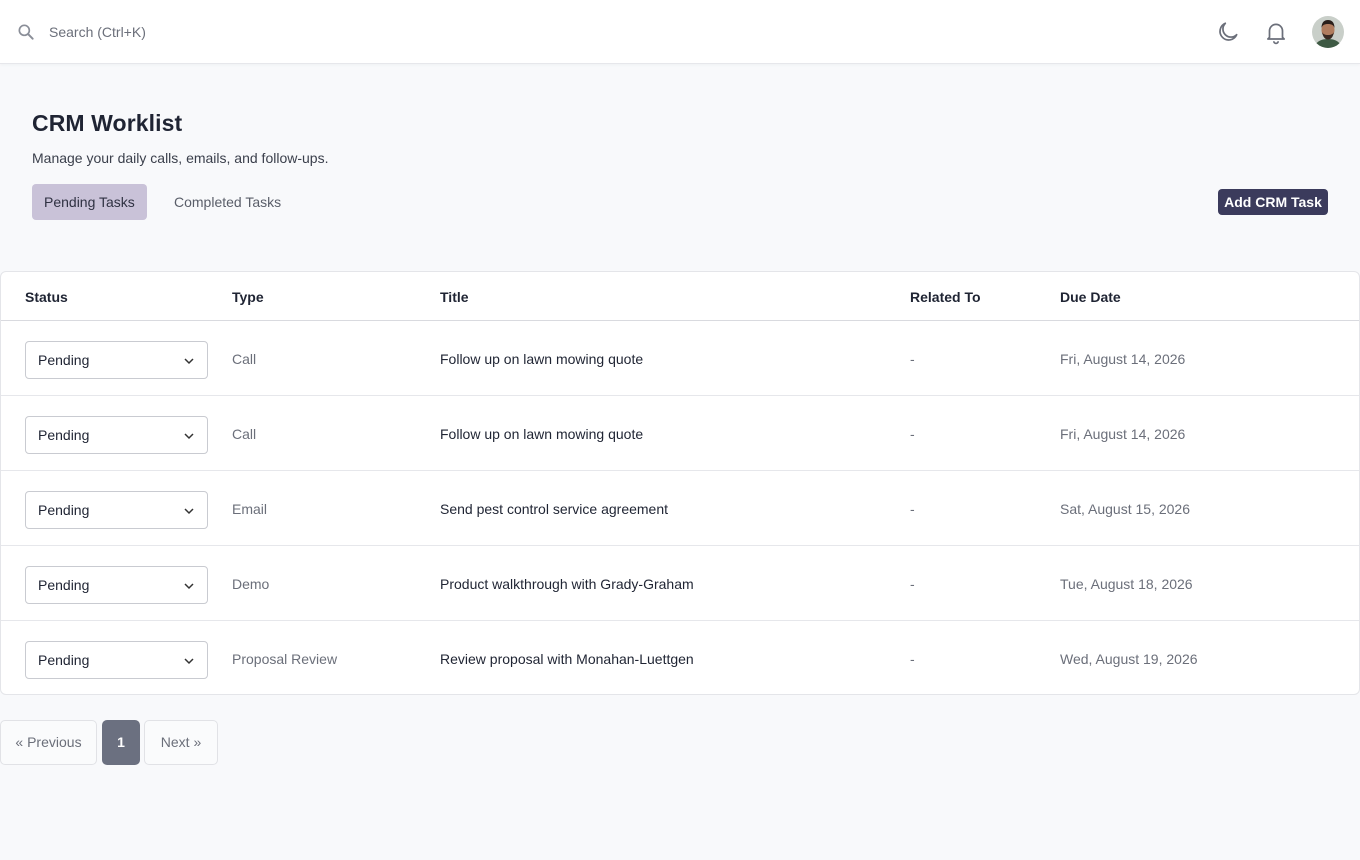 The image size is (1360, 860). What do you see at coordinates (567, 584) in the screenshot?
I see `task-title: Product walkthrough with Grady-Graham` at bounding box center [567, 584].